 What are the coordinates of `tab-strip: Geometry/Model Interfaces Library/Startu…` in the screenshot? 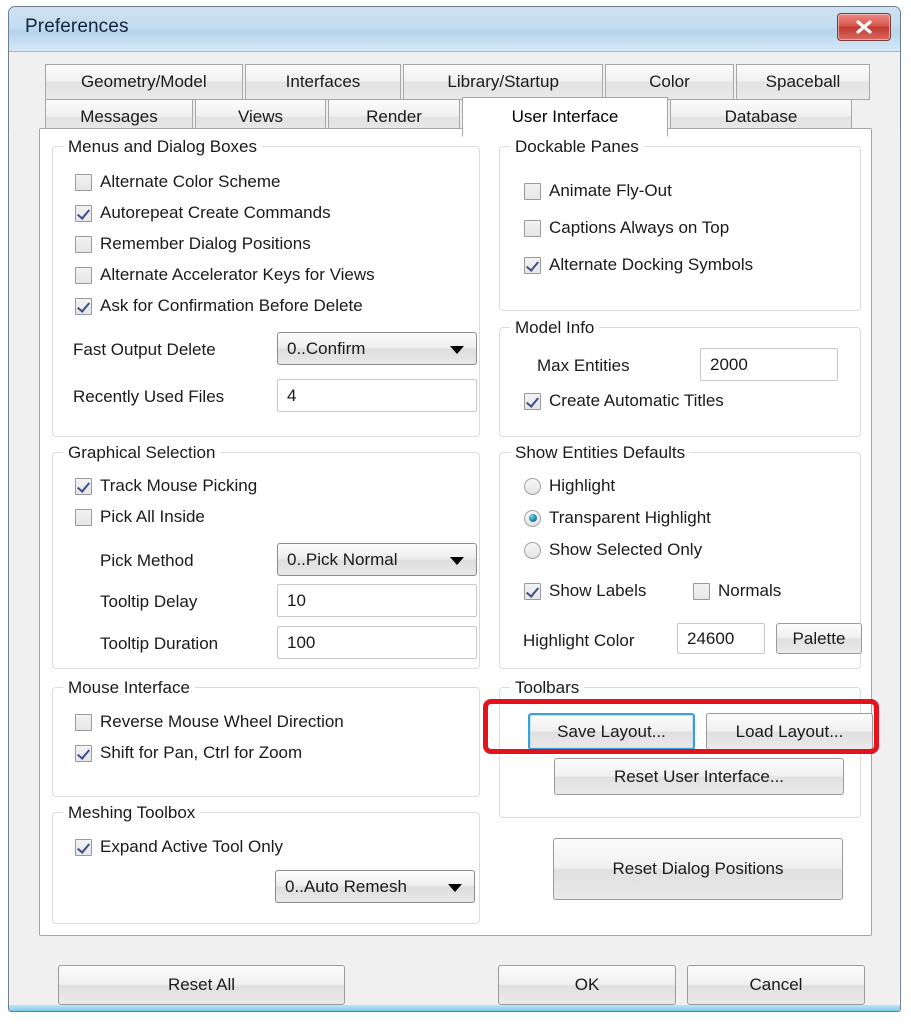 It's located at (454, 94).